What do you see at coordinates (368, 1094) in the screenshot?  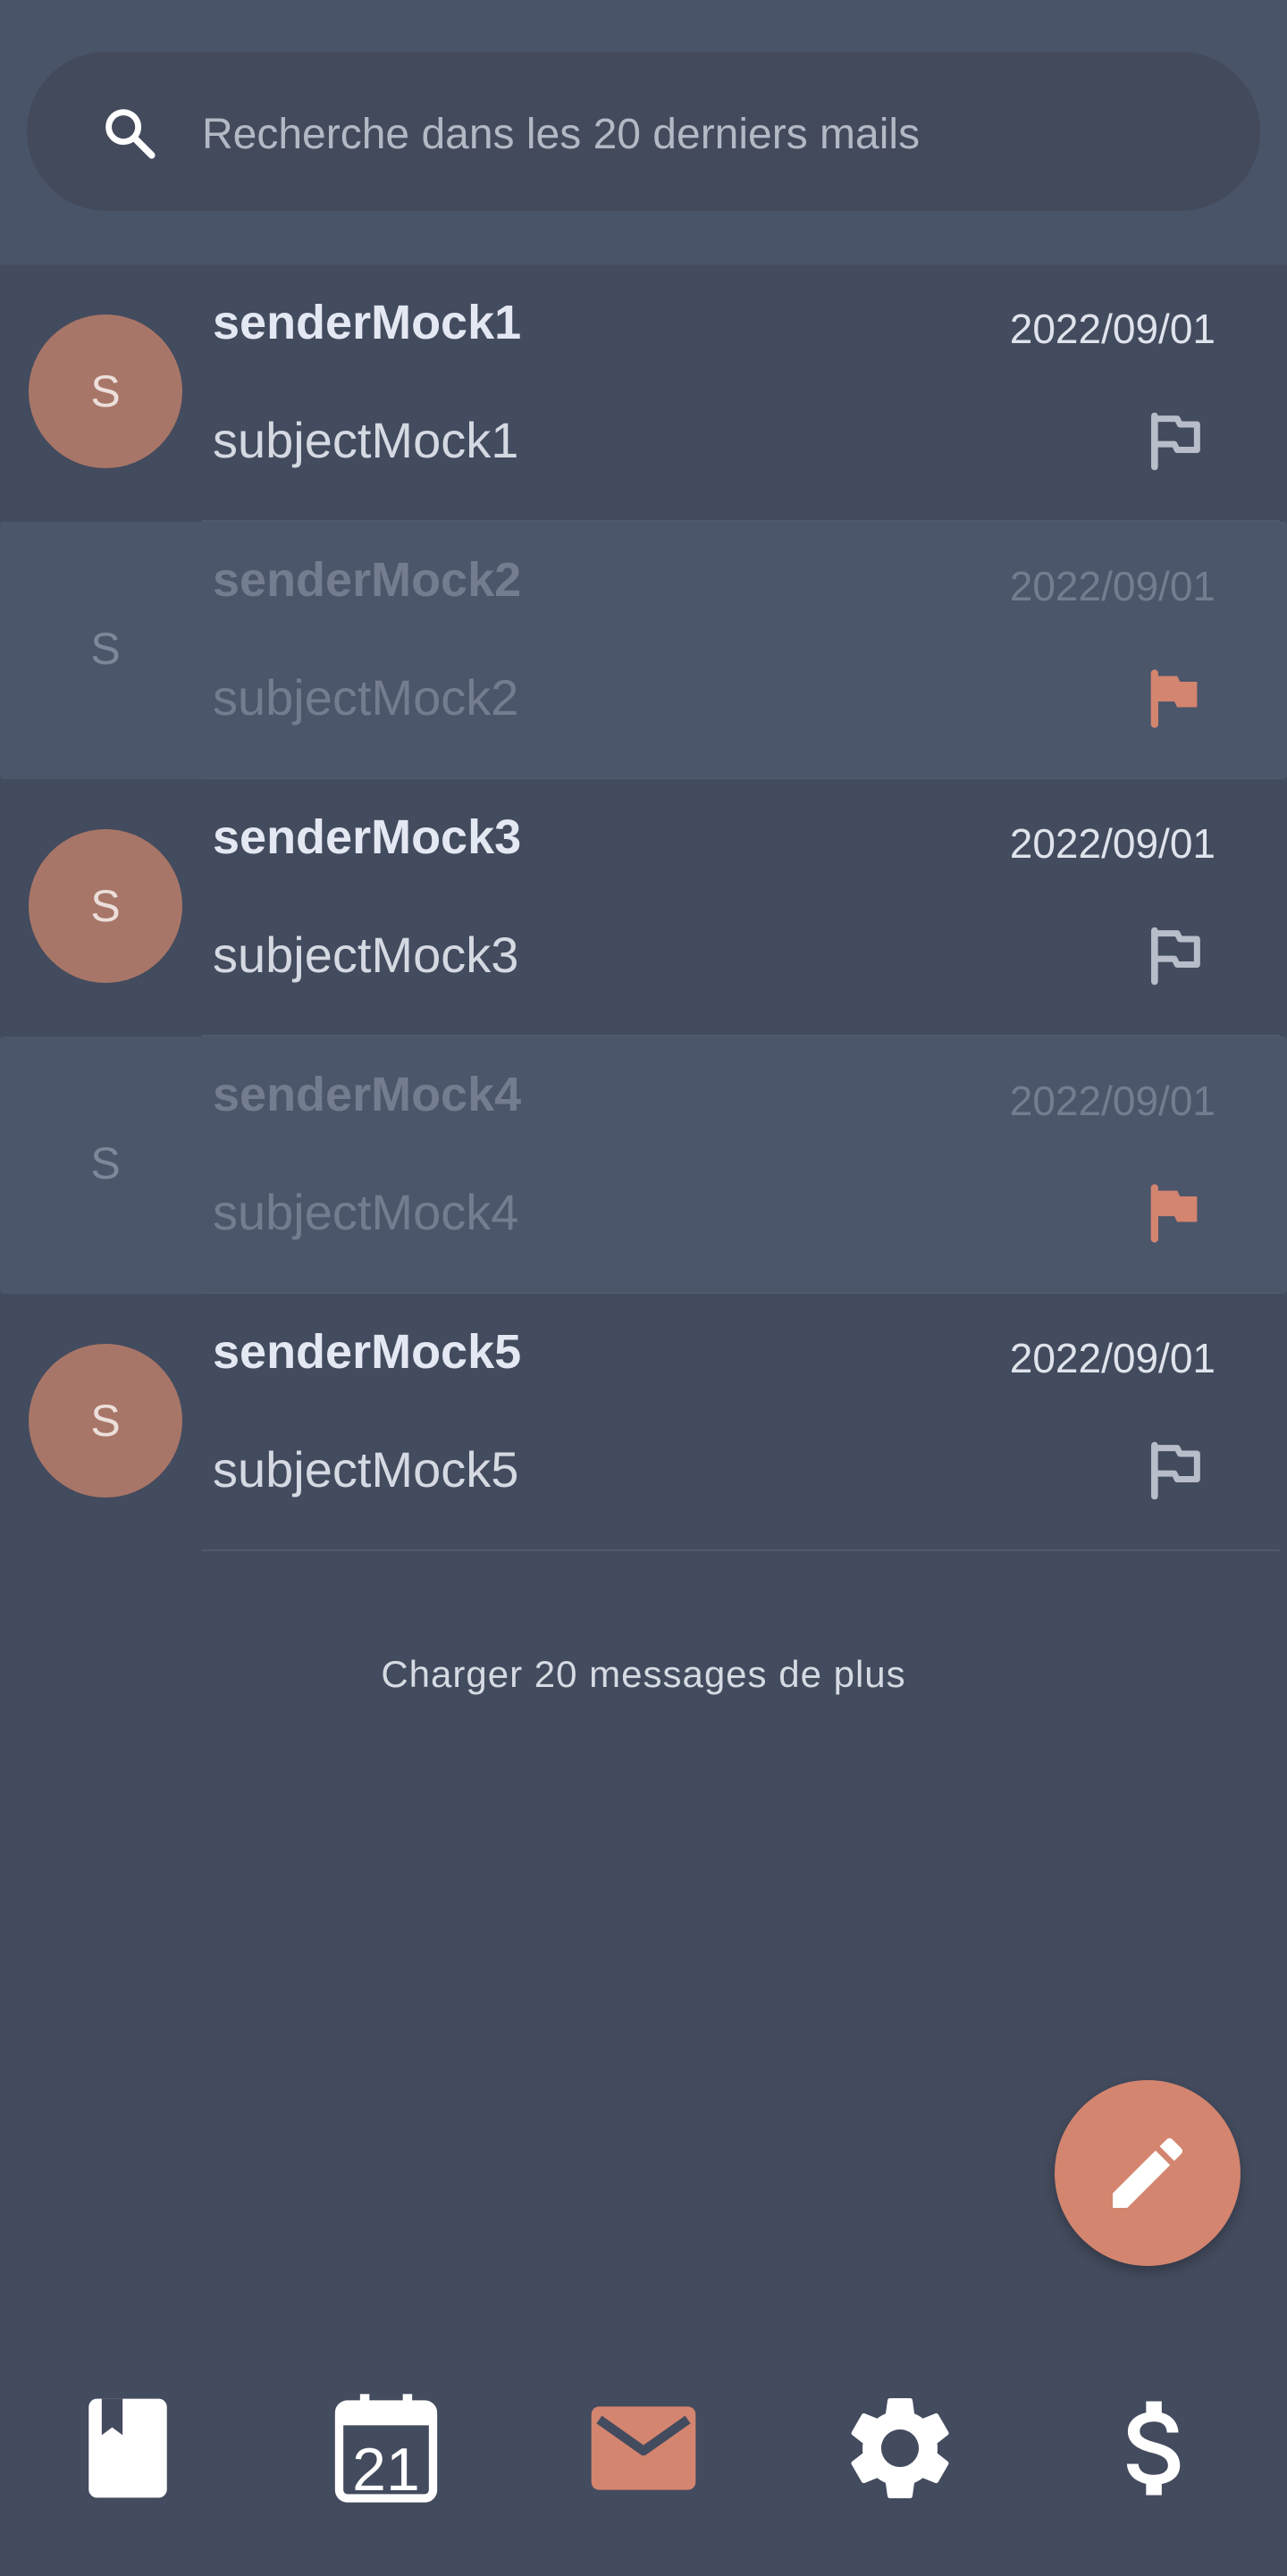 I see `sender-name: senderMock4` at bounding box center [368, 1094].